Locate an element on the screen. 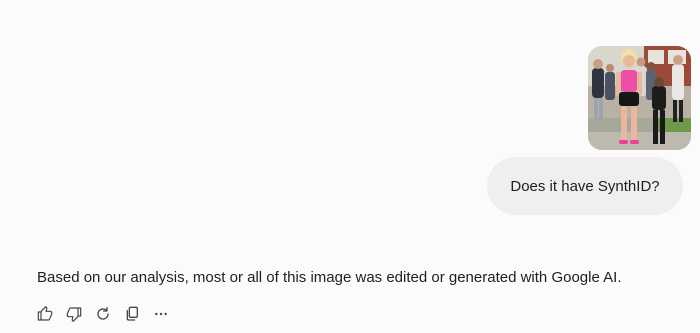  user-message-text: Does it have SynthID? is located at coordinates (585, 186).